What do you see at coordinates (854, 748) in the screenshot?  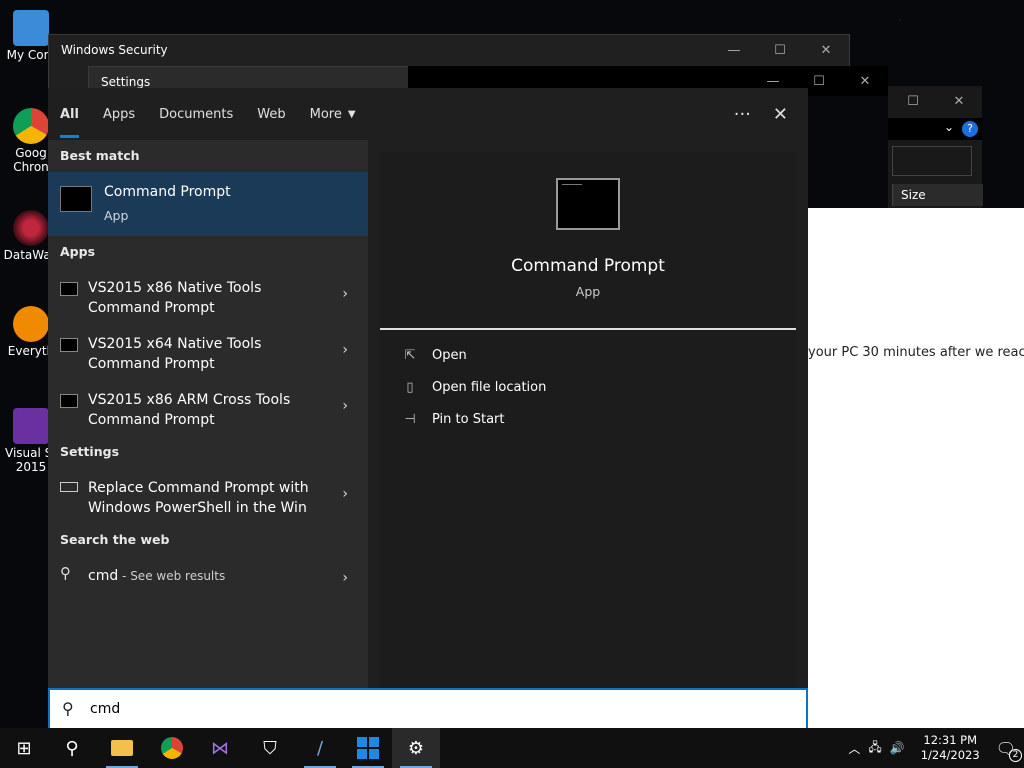 I see `chevron-up-icon: ︿` at bounding box center [854, 748].